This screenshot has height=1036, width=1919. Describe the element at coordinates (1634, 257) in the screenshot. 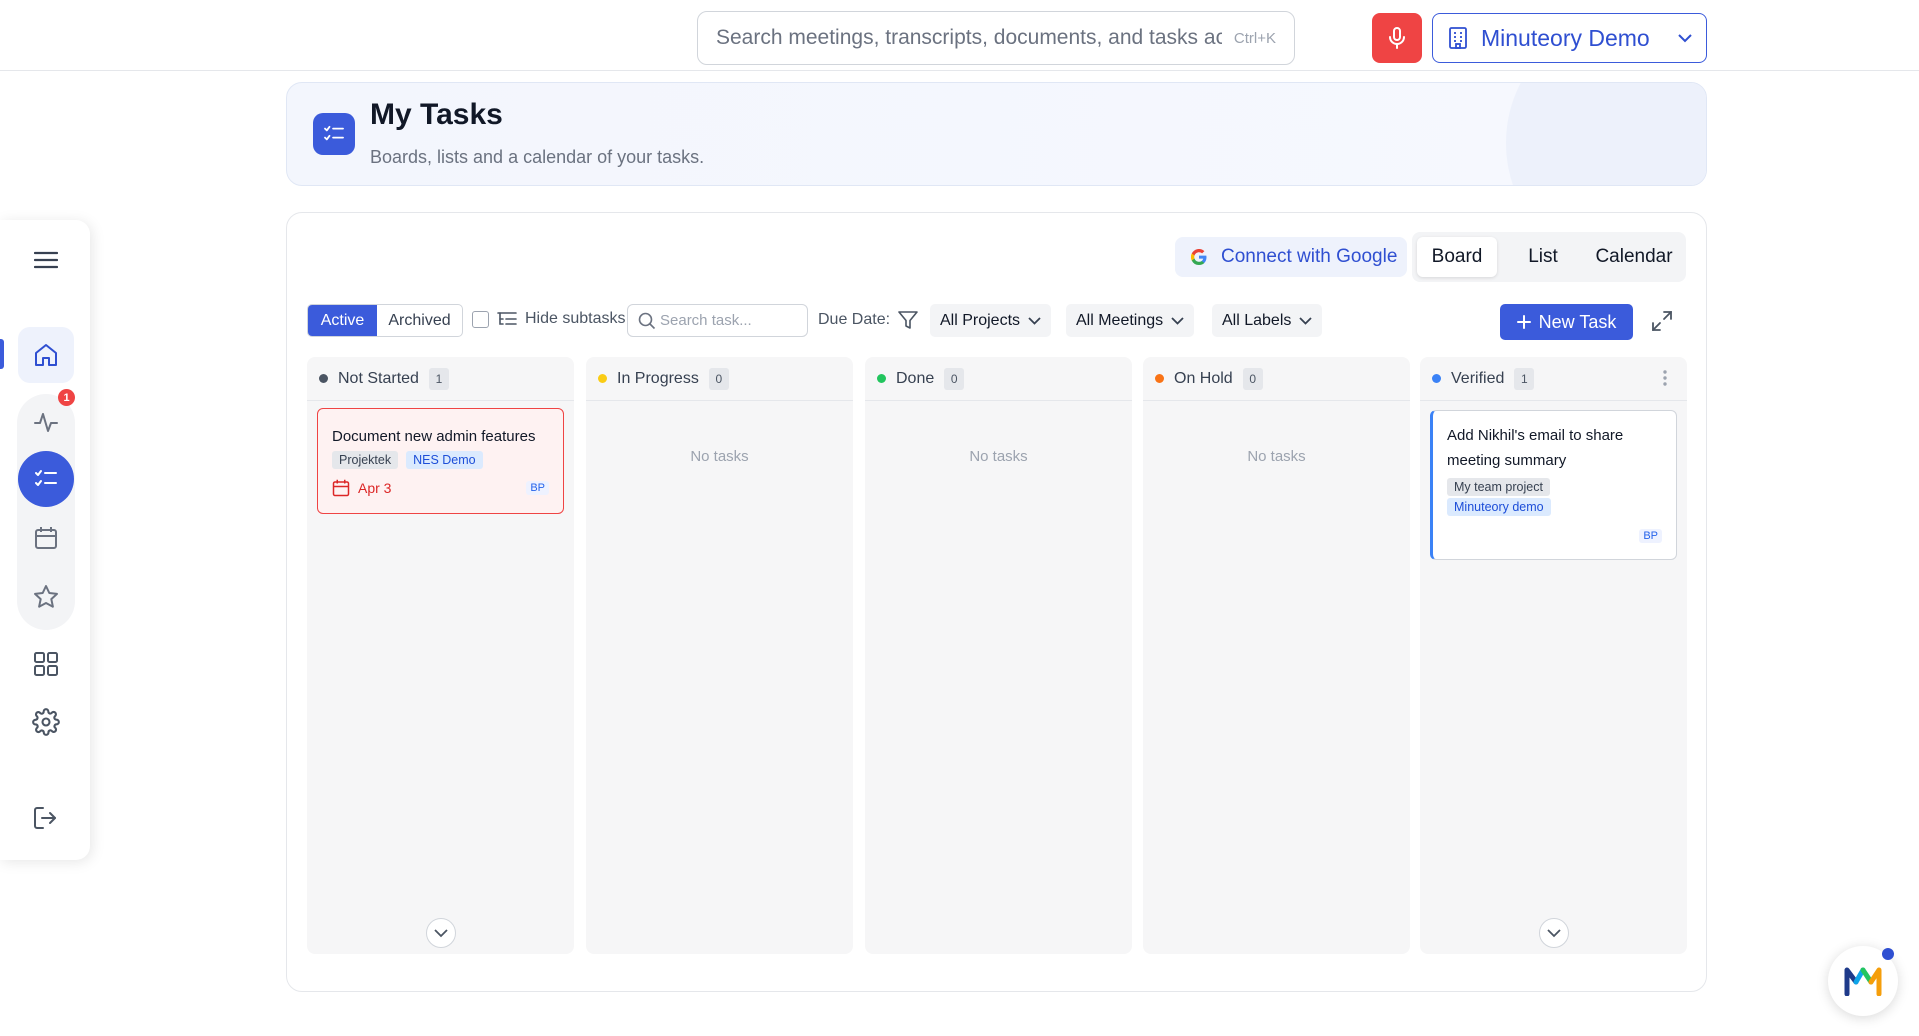

I see `tab-calendar: Calendar` at that location.